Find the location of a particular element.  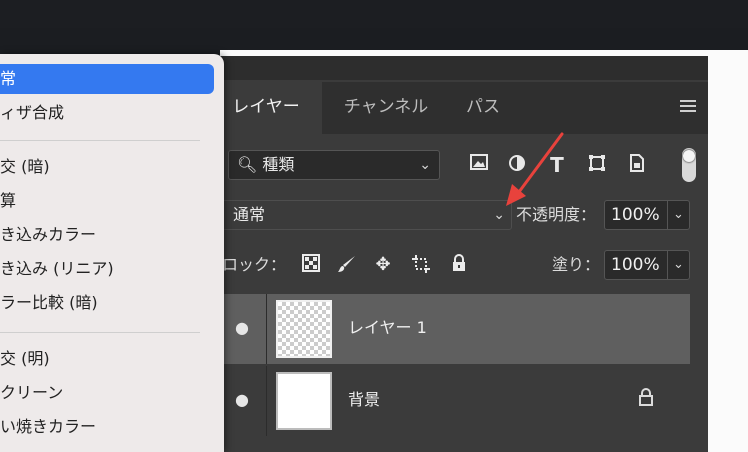

fill-value: 100% is located at coordinates (635, 265).